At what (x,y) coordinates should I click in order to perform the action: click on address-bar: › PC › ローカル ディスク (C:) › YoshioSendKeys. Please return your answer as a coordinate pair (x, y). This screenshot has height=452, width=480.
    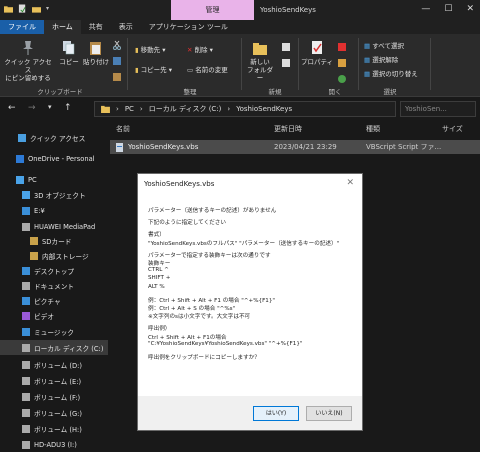
    Looking at the image, I should click on (245, 109).